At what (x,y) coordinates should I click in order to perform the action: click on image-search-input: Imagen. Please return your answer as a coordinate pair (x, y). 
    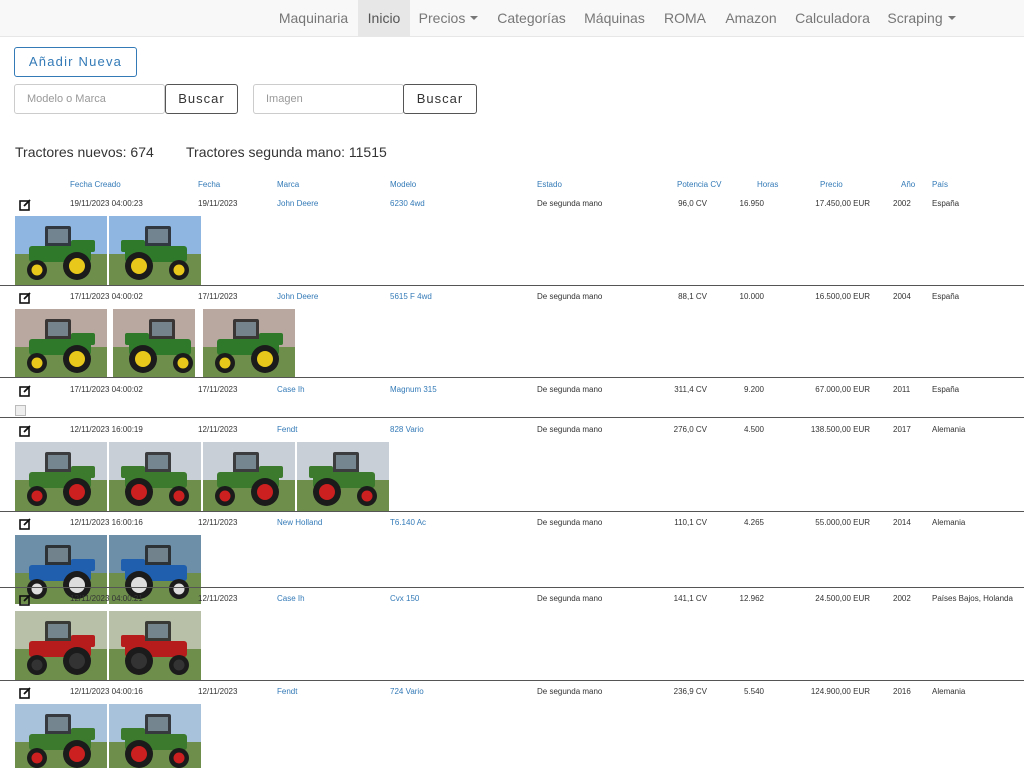
    Looking at the image, I should click on (328, 99).